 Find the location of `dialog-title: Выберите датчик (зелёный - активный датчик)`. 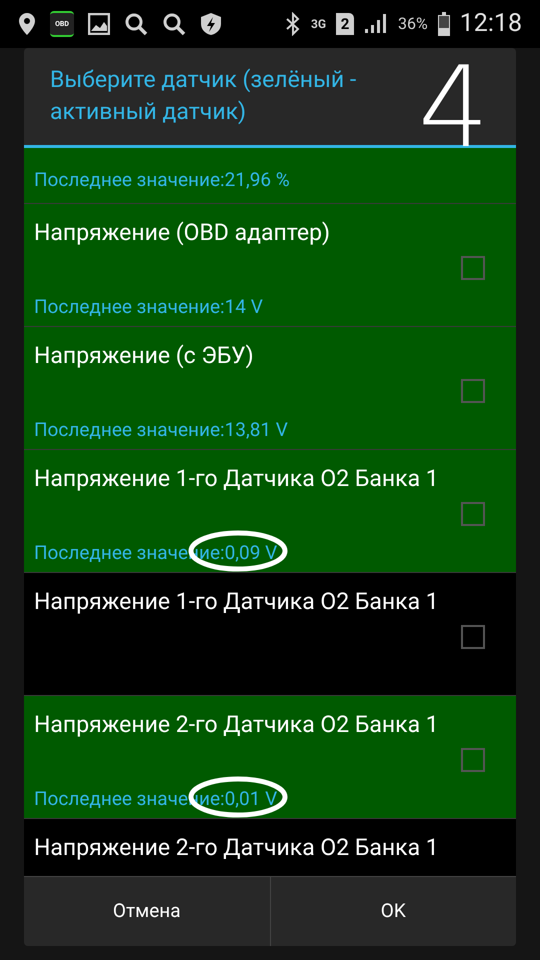

dialog-title: Выберите датчик (зелёный - активный датчик) is located at coordinates (204, 96).